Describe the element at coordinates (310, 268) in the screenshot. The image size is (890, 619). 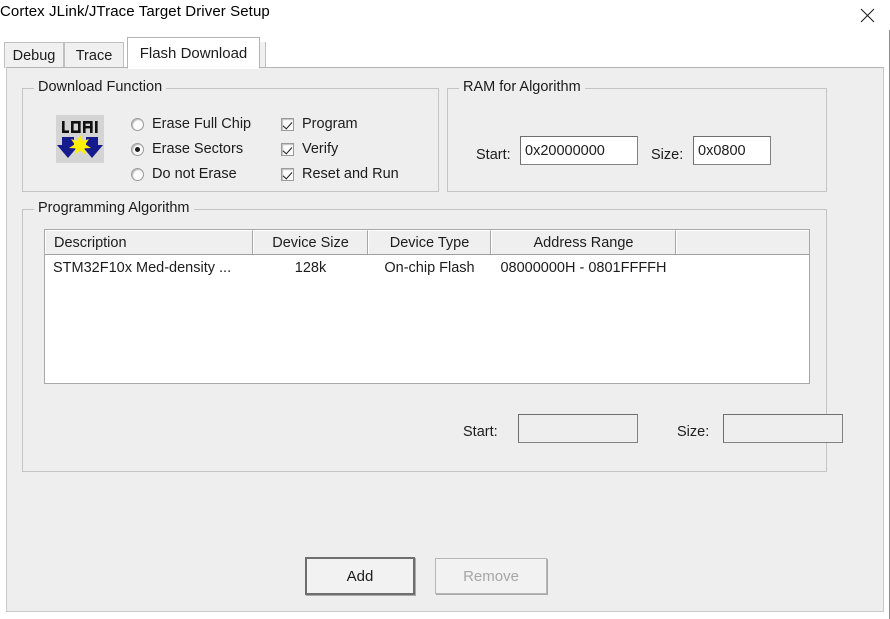
I see `cell-device-size: 128k` at that location.